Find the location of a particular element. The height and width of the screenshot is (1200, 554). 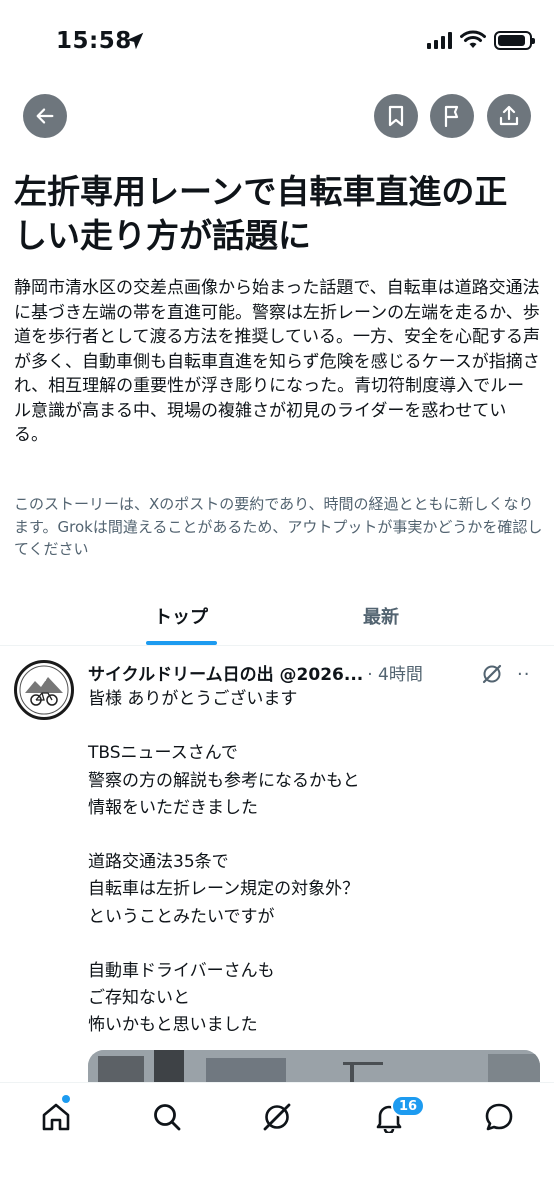

flag-icon is located at coordinates (451, 116).